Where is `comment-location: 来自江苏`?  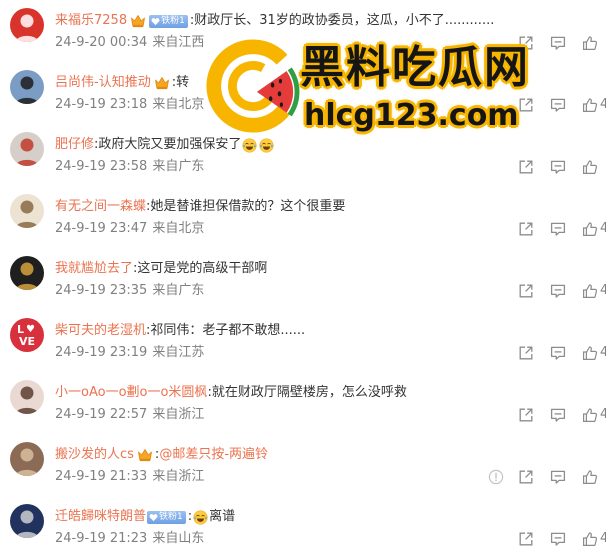
comment-location: 来自江苏 is located at coordinates (178, 352).